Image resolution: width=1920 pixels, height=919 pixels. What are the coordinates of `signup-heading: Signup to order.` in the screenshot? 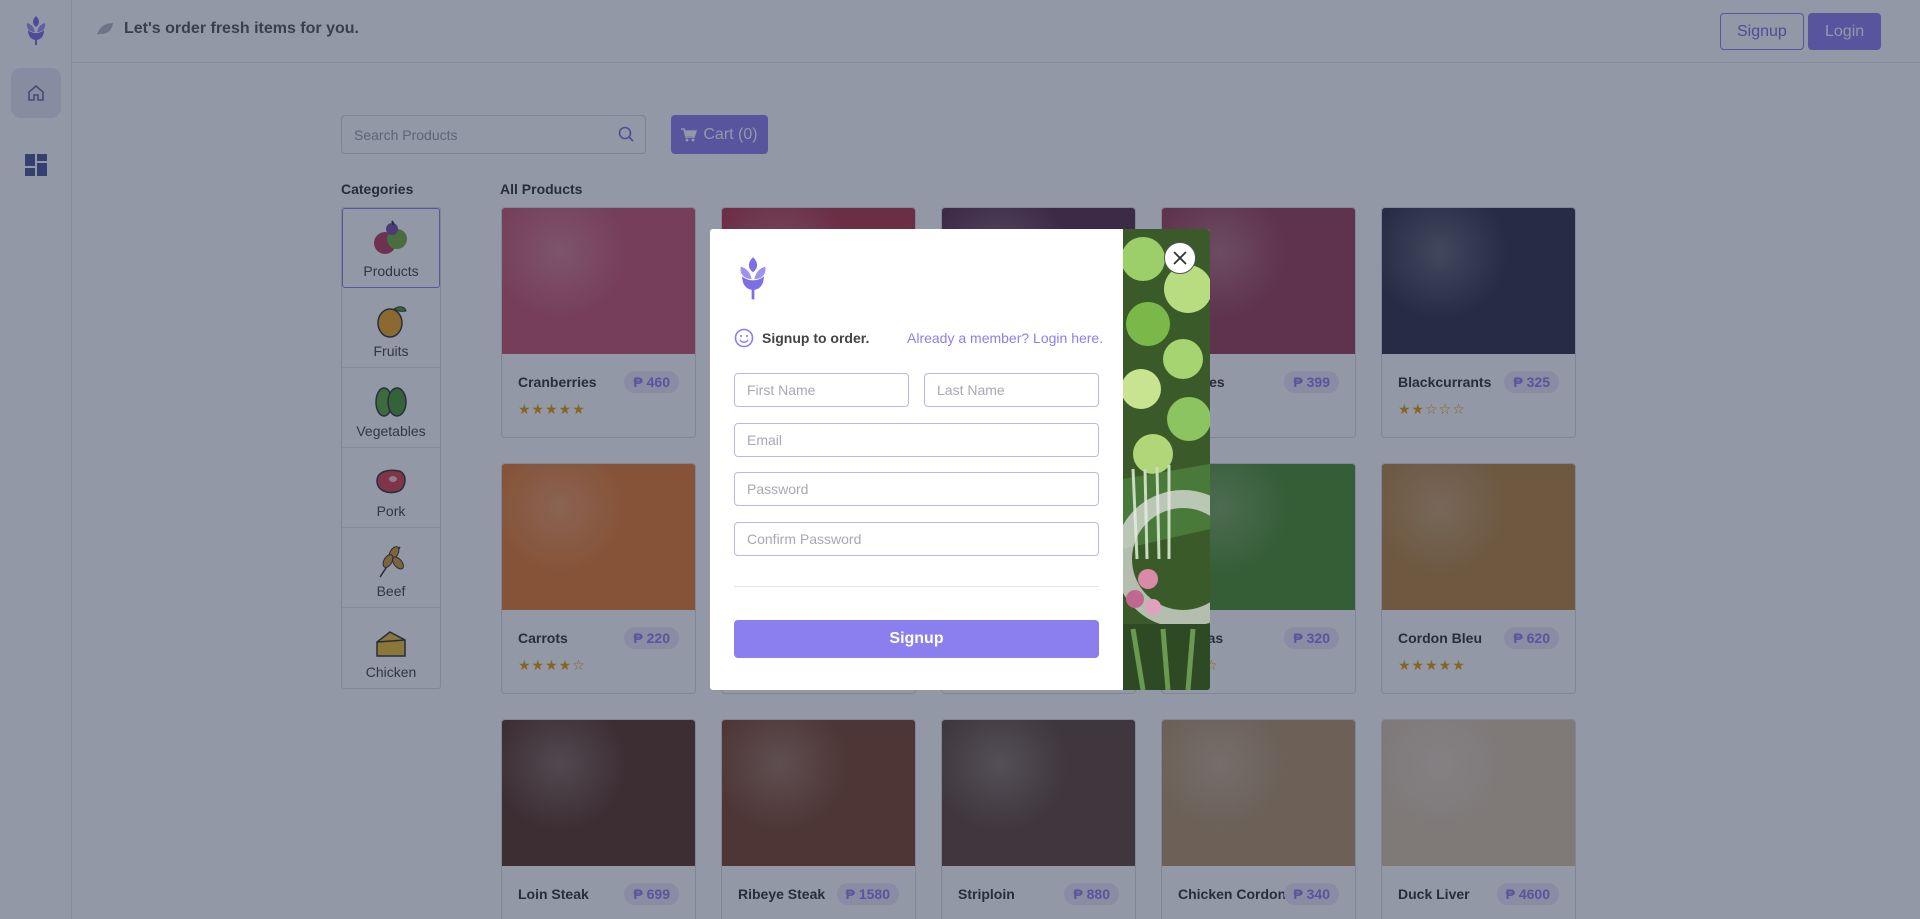 It's located at (801, 338).